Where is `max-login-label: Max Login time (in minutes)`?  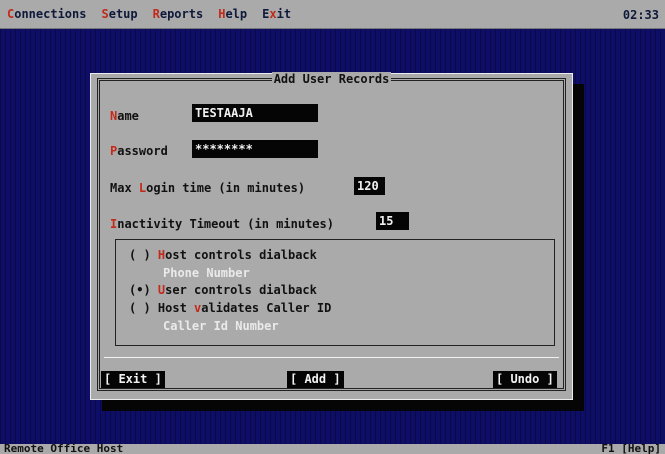 max-login-label: Max Login time (in minutes) is located at coordinates (207, 188).